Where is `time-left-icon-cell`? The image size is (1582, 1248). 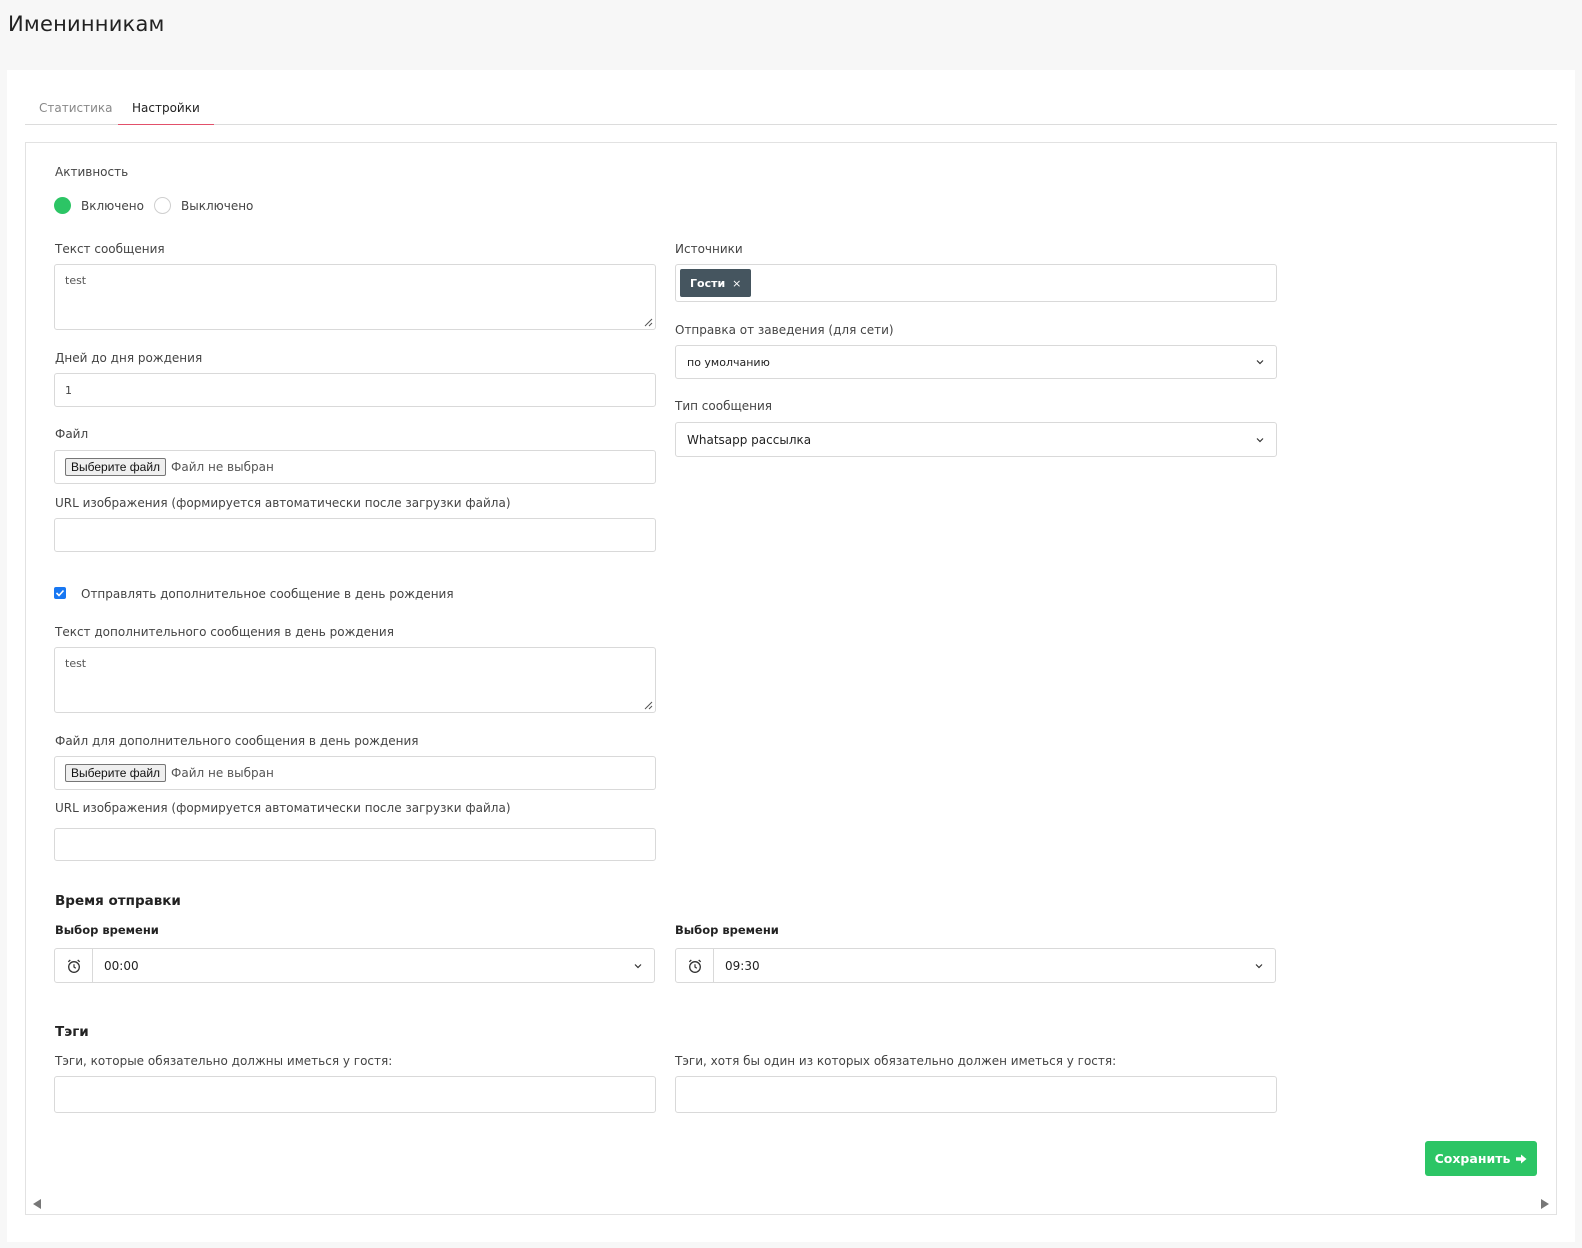
time-left-icon-cell is located at coordinates (74, 965).